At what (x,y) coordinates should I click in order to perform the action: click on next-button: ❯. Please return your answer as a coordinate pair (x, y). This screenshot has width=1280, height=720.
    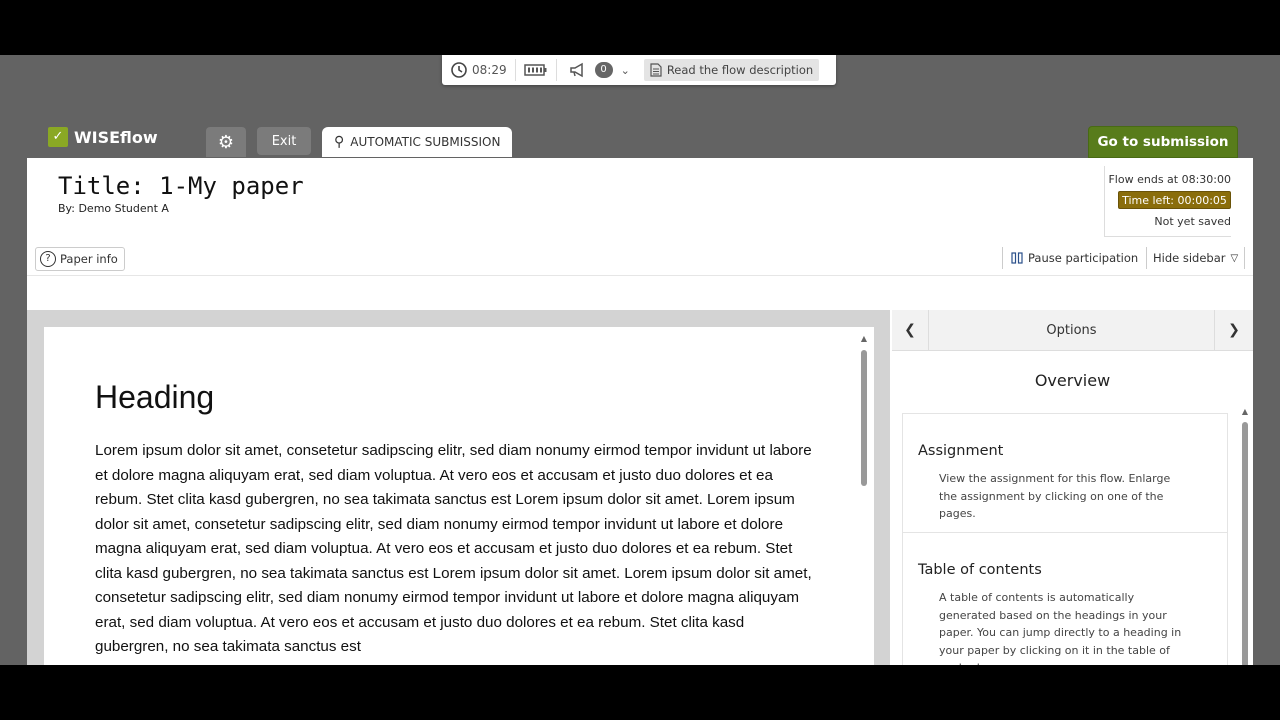
    Looking at the image, I should click on (1233, 330).